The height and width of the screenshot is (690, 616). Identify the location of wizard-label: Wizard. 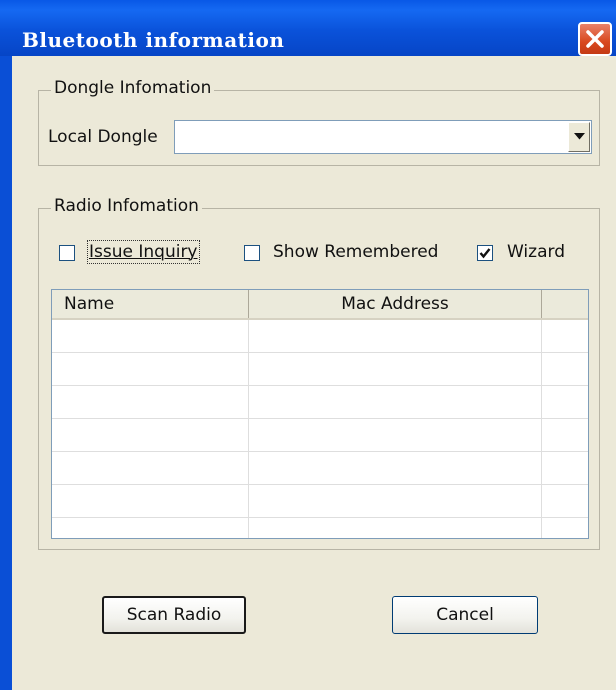
(536, 252).